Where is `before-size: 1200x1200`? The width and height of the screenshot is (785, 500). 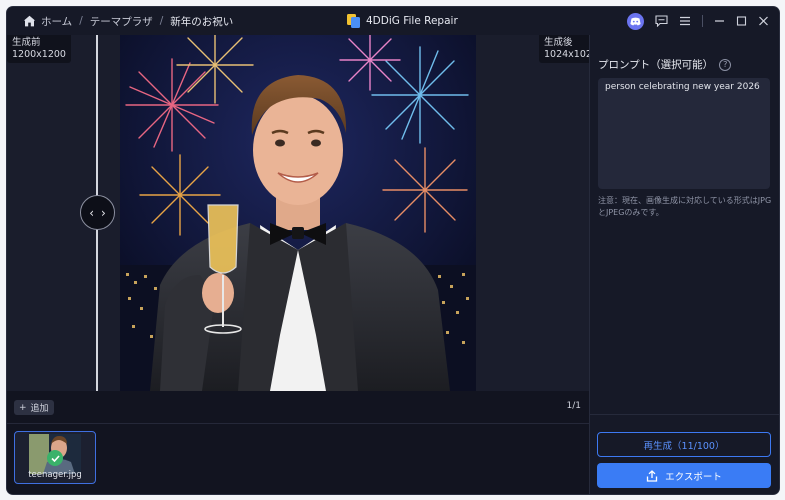
before-size: 1200x1200 is located at coordinates (39, 54).